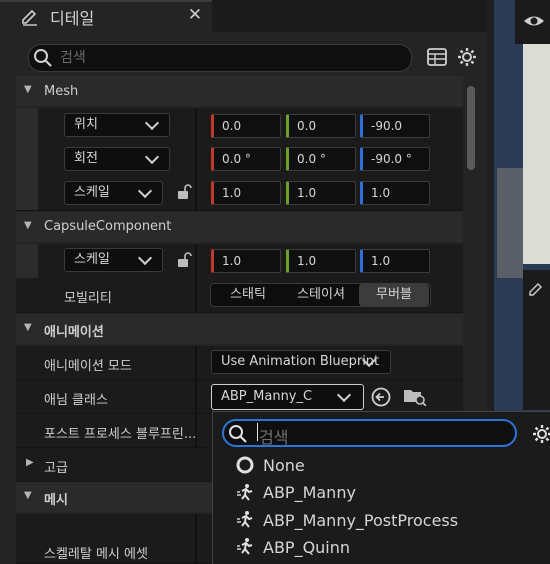 Image resolution: width=550 pixels, height=564 pixels. What do you see at coordinates (306, 547) in the screenshot?
I see `popup-item-abp-quinn: ABP_Quinn` at bounding box center [306, 547].